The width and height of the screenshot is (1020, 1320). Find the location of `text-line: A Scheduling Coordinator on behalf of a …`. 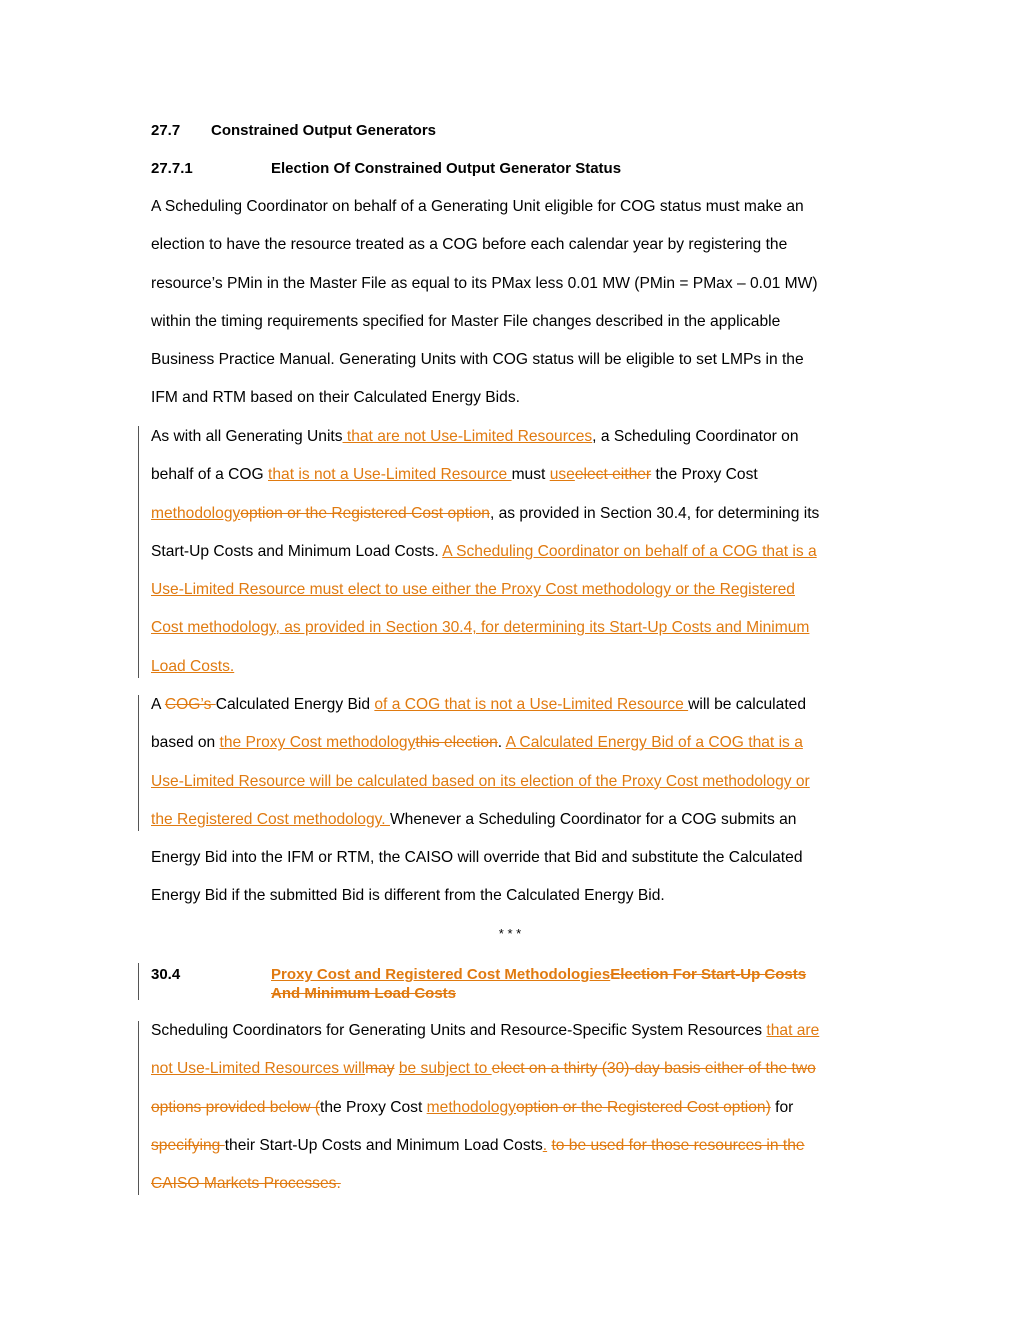

text-line: A Scheduling Coordinator on behalf of a … is located at coordinates (477, 206).